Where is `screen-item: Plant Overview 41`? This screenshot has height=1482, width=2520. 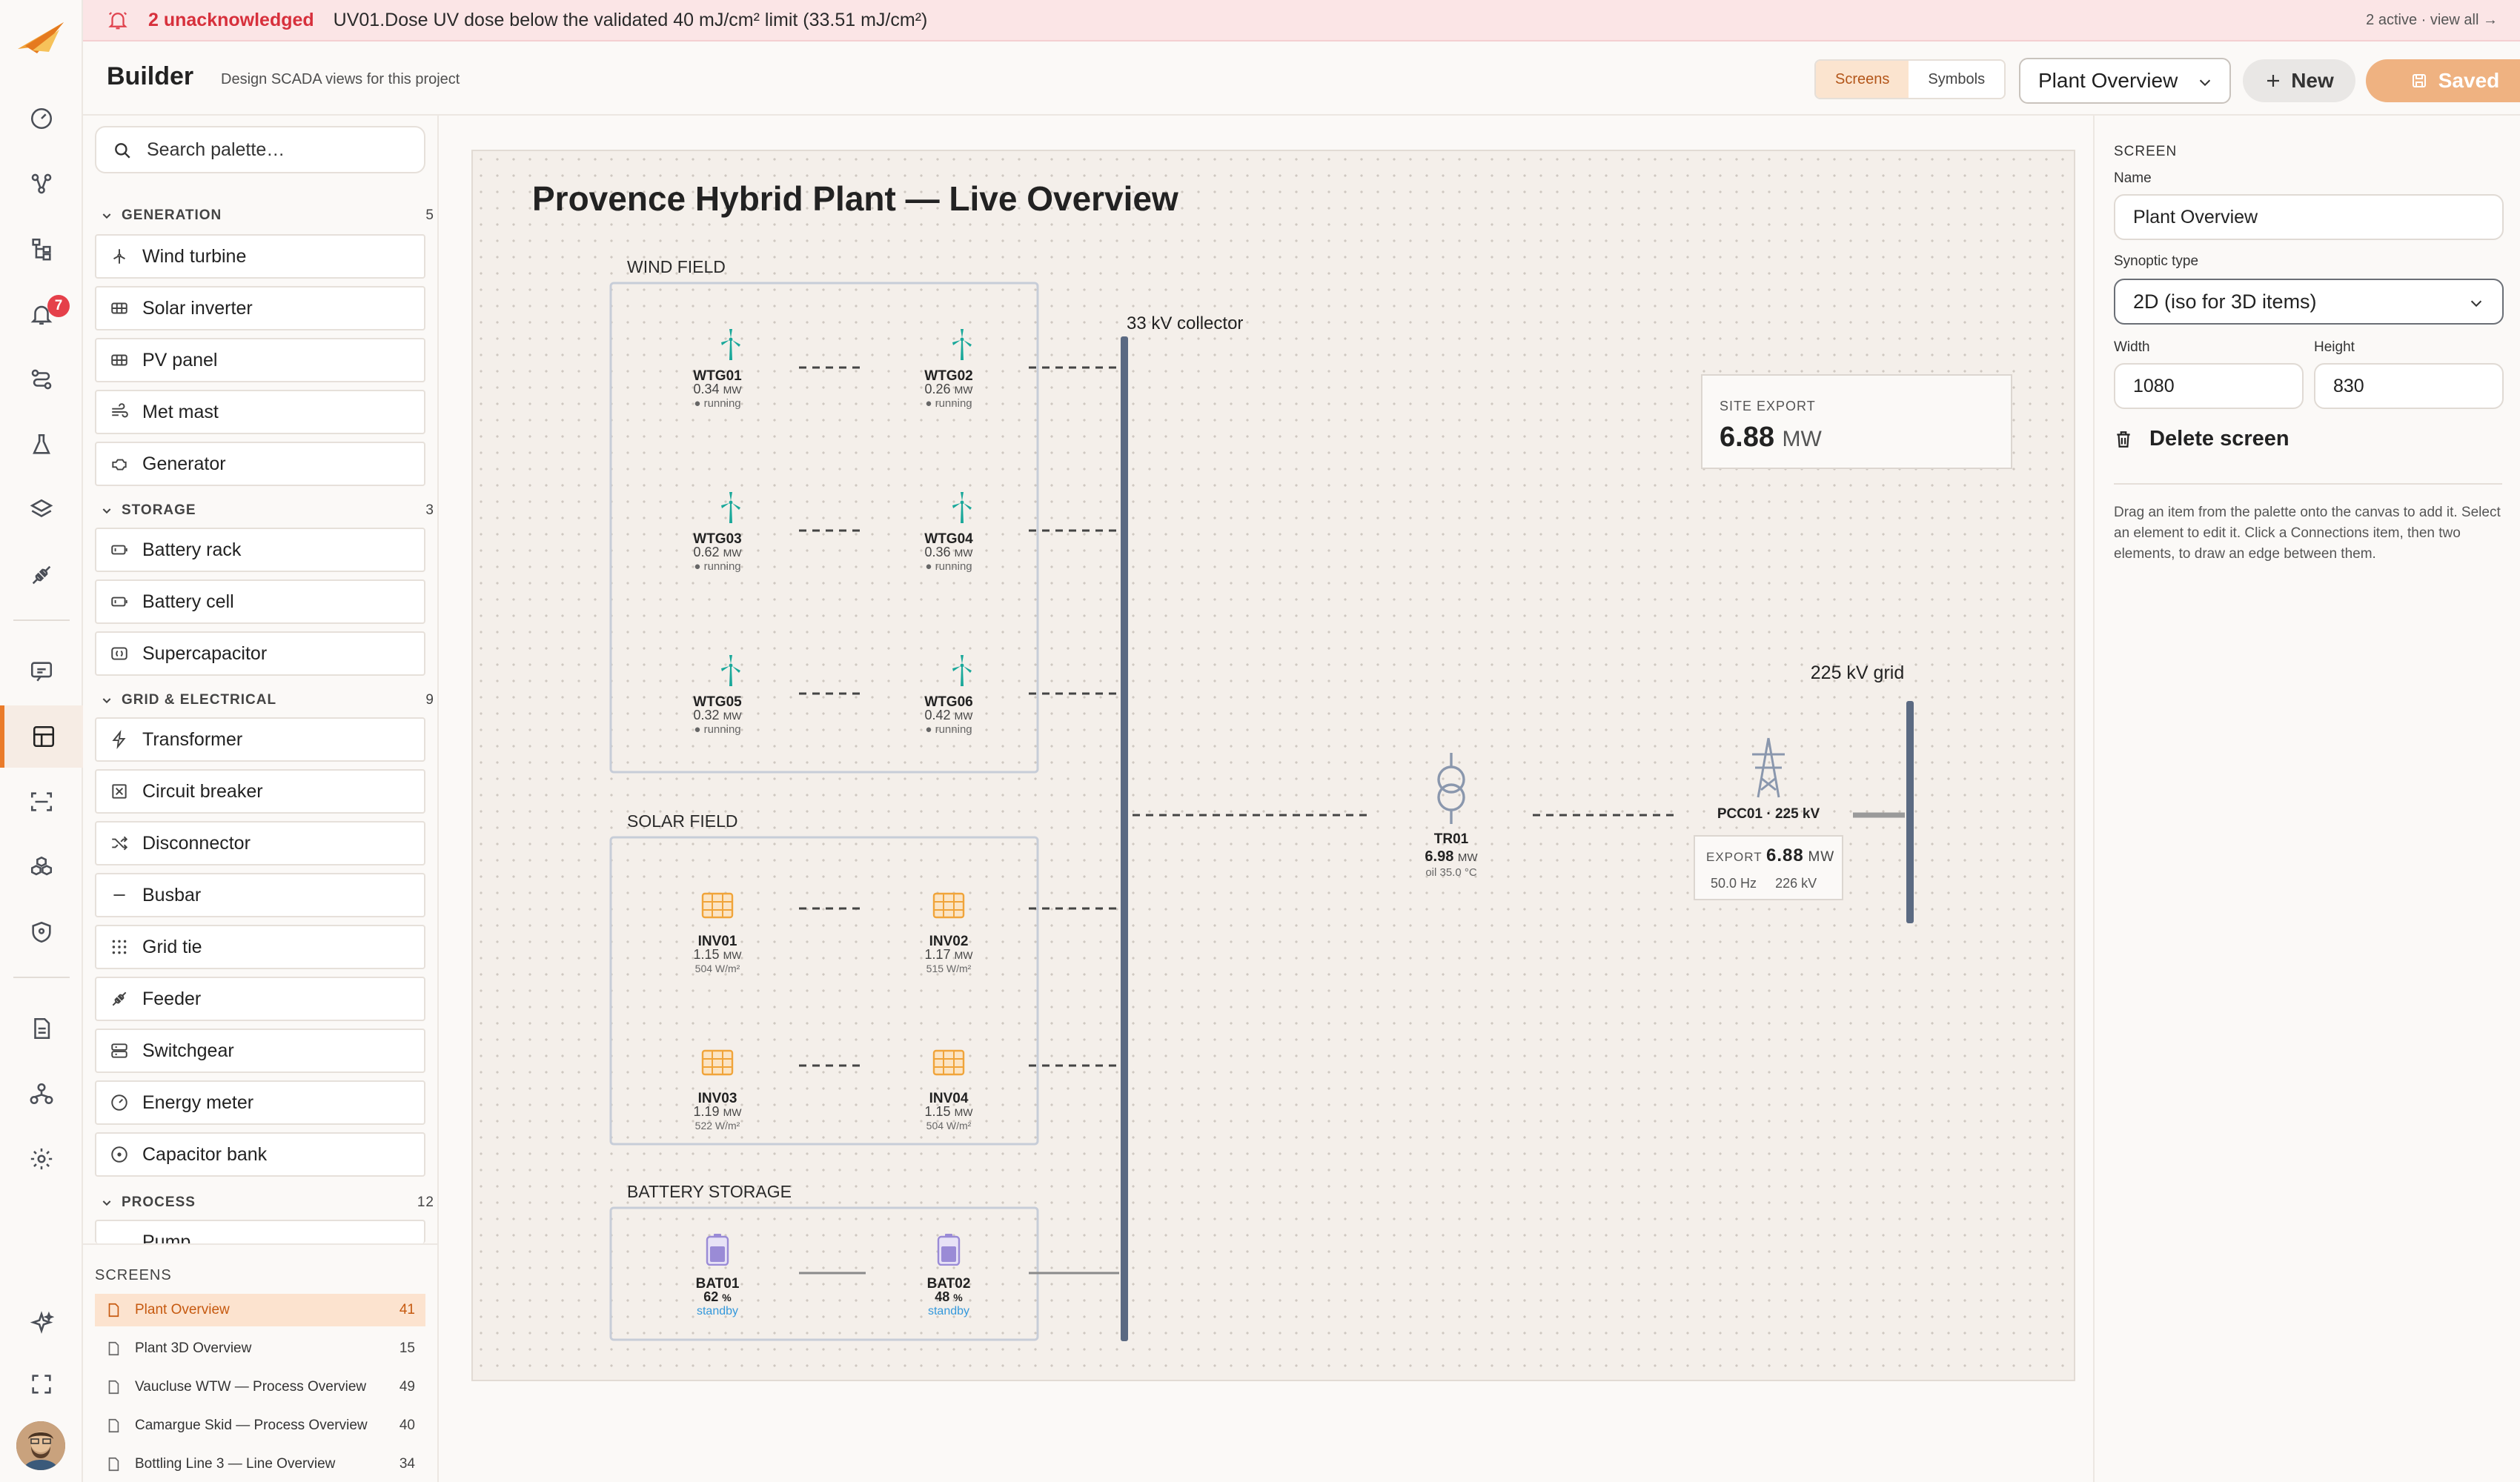
screen-item: Plant Overview 41 is located at coordinates (260, 1310).